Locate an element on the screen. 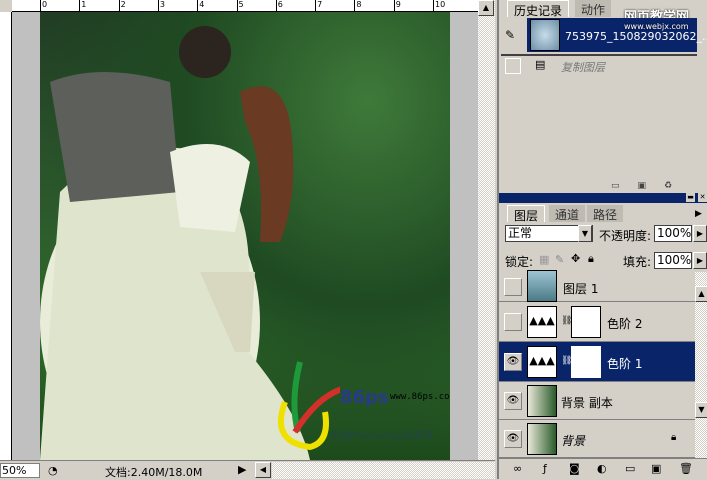  watermark-tagline: 中国Photoshop资源网 is located at coordinates (381, 436).